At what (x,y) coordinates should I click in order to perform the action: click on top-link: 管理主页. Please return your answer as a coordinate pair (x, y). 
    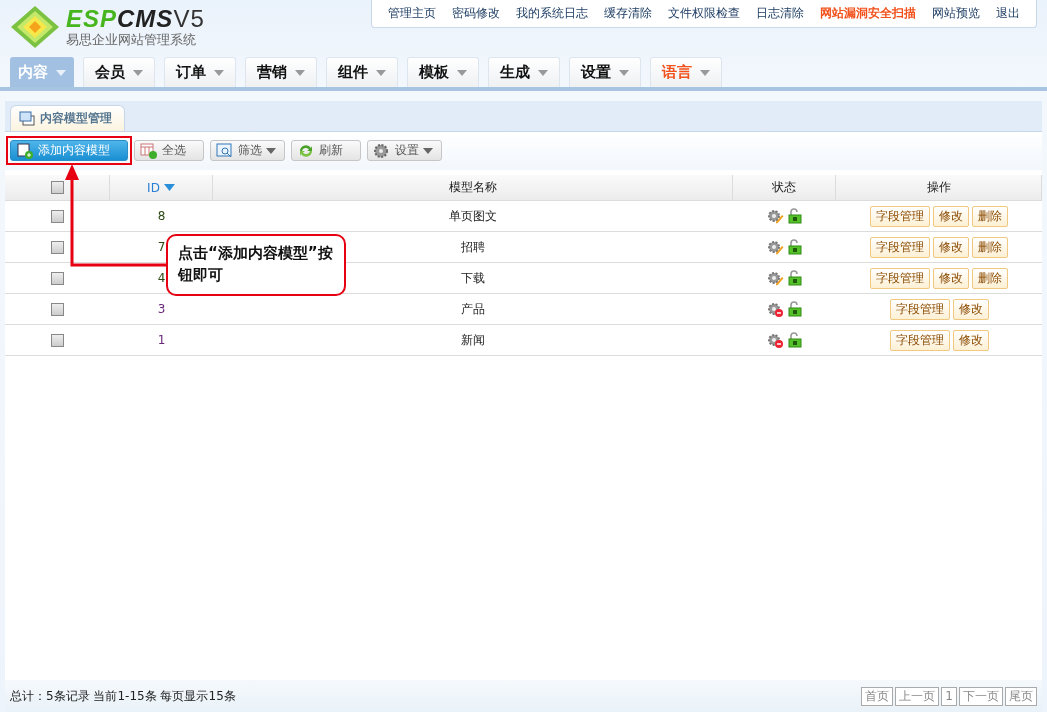
    Looking at the image, I should click on (412, 13).